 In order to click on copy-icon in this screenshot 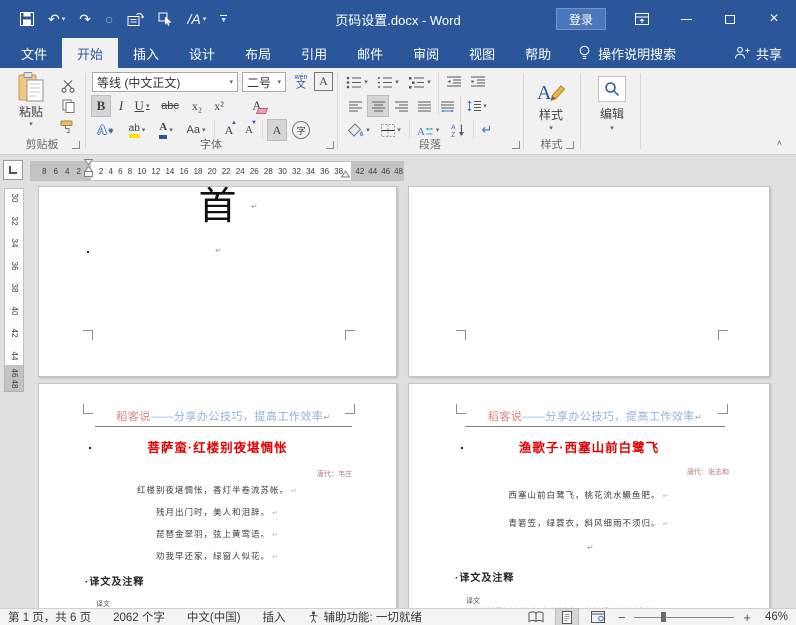, I will do `click(68, 106)`.